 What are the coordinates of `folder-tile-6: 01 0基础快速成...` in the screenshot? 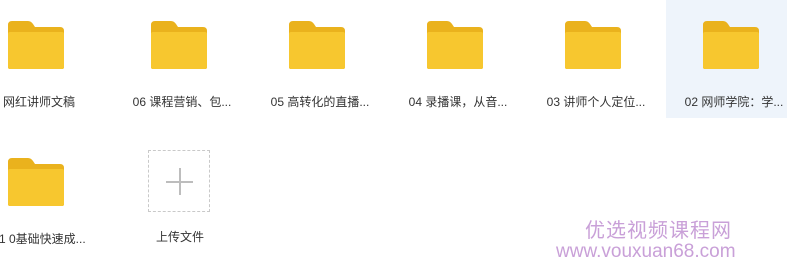 It's located at (53, 196).